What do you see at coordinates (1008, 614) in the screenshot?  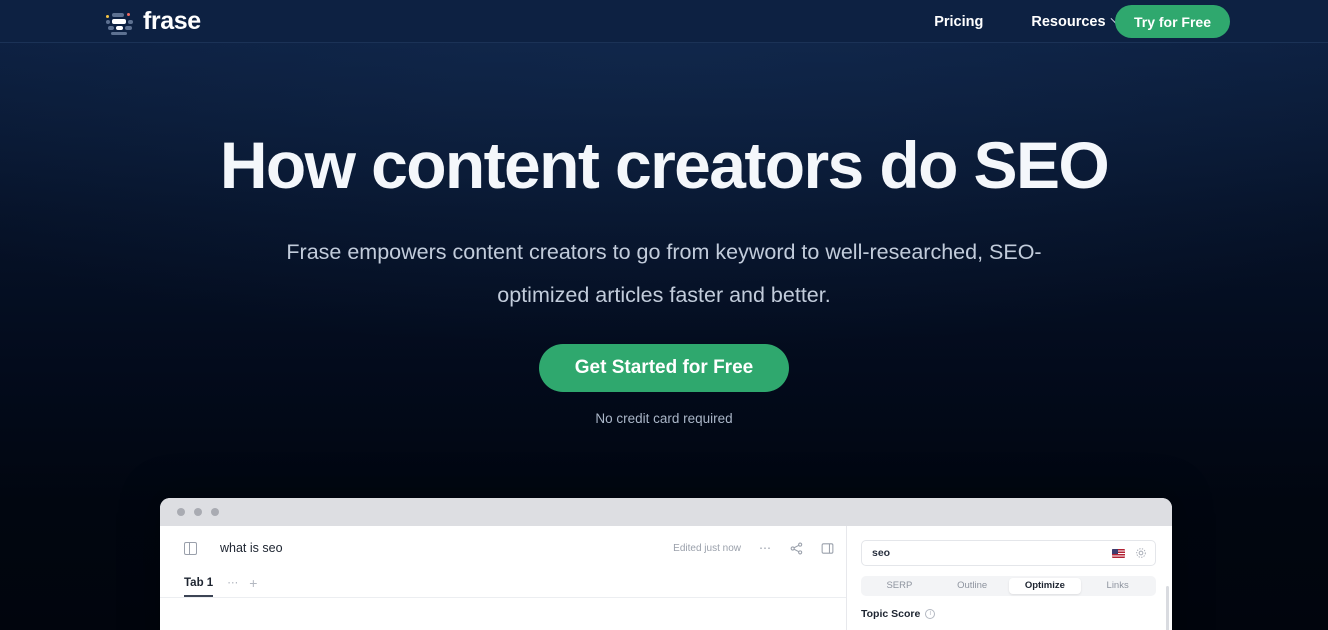 I see `topic-score-header: Topic Score i` at bounding box center [1008, 614].